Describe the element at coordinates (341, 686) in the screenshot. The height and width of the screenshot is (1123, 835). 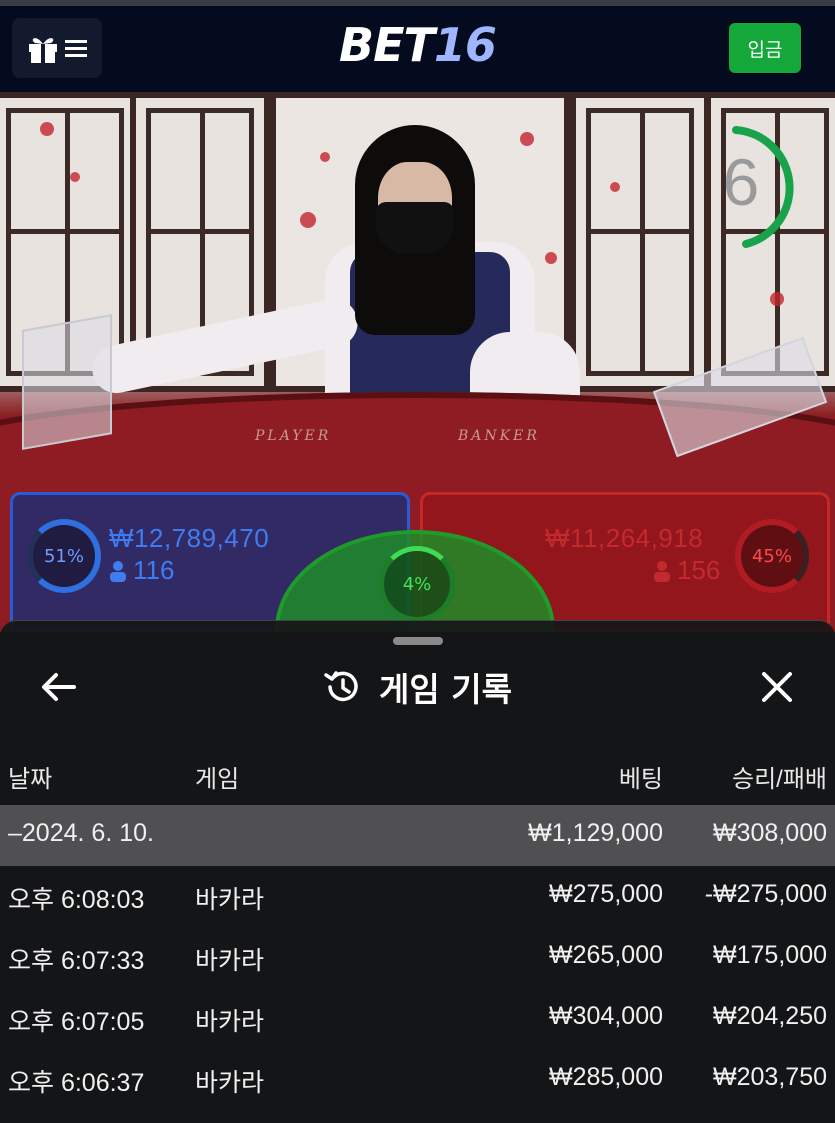
I see `history-icon` at that location.